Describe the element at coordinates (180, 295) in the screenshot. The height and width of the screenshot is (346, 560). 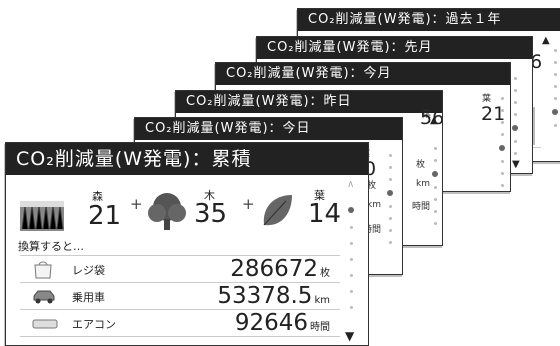
I see `list-item: 乗用車 53378.5 km` at that location.